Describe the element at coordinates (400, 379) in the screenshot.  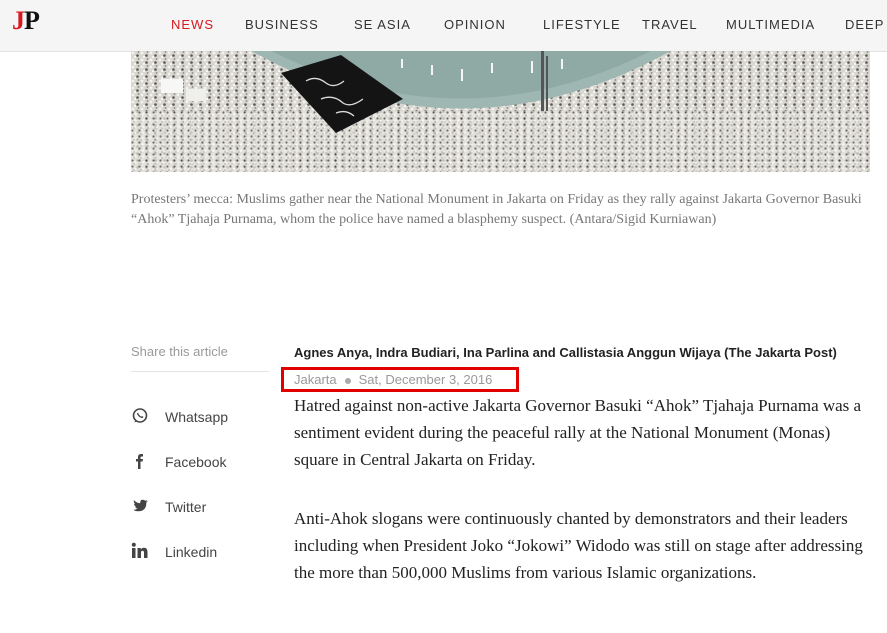
I see `dateline-highlight-box` at that location.